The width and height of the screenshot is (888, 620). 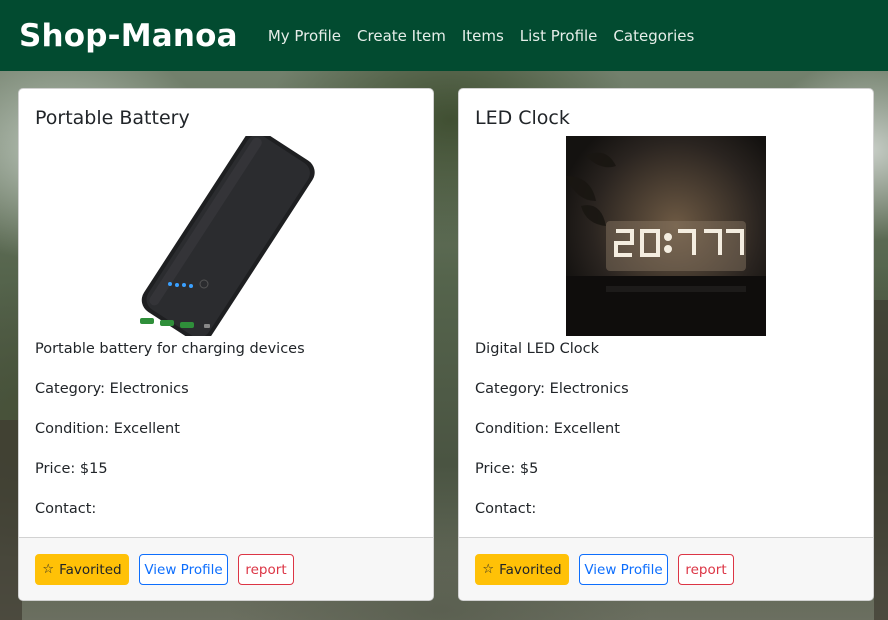 I want to click on nav-link-items: Items, so click(x=483, y=36).